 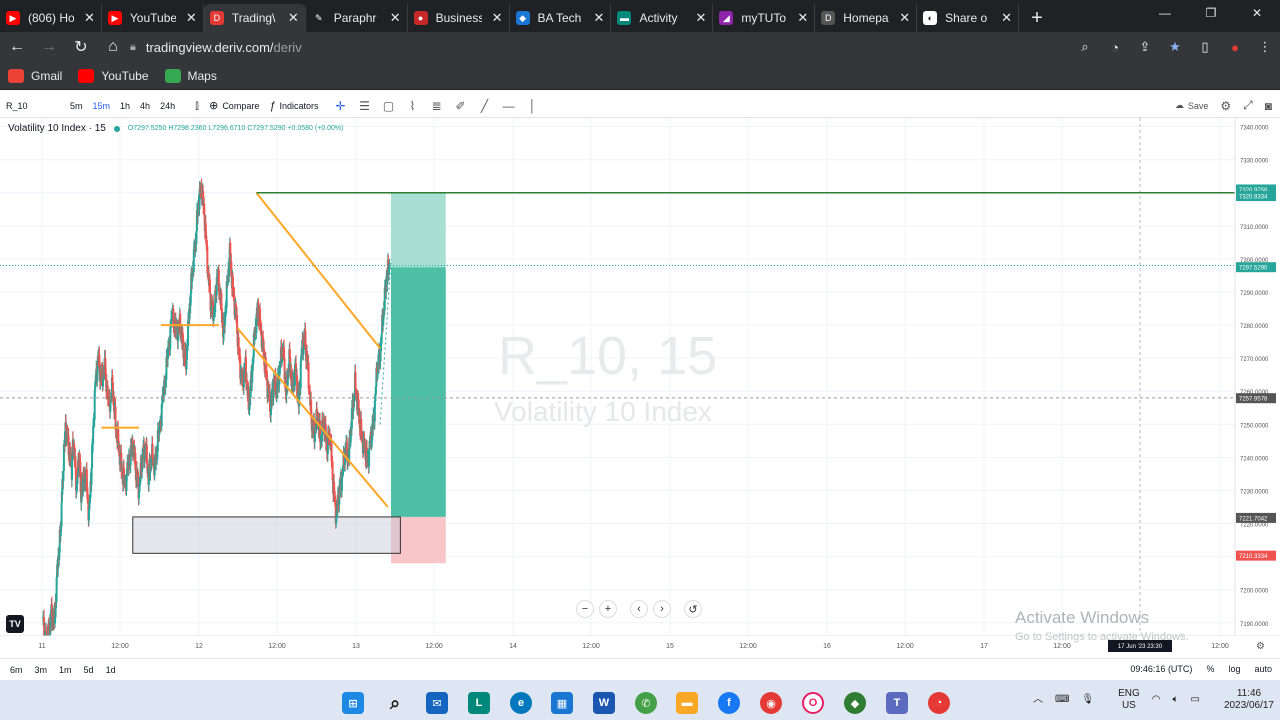 What do you see at coordinates (353, 703) in the screenshot?
I see `windows-start-icon: ⊞` at bounding box center [353, 703].